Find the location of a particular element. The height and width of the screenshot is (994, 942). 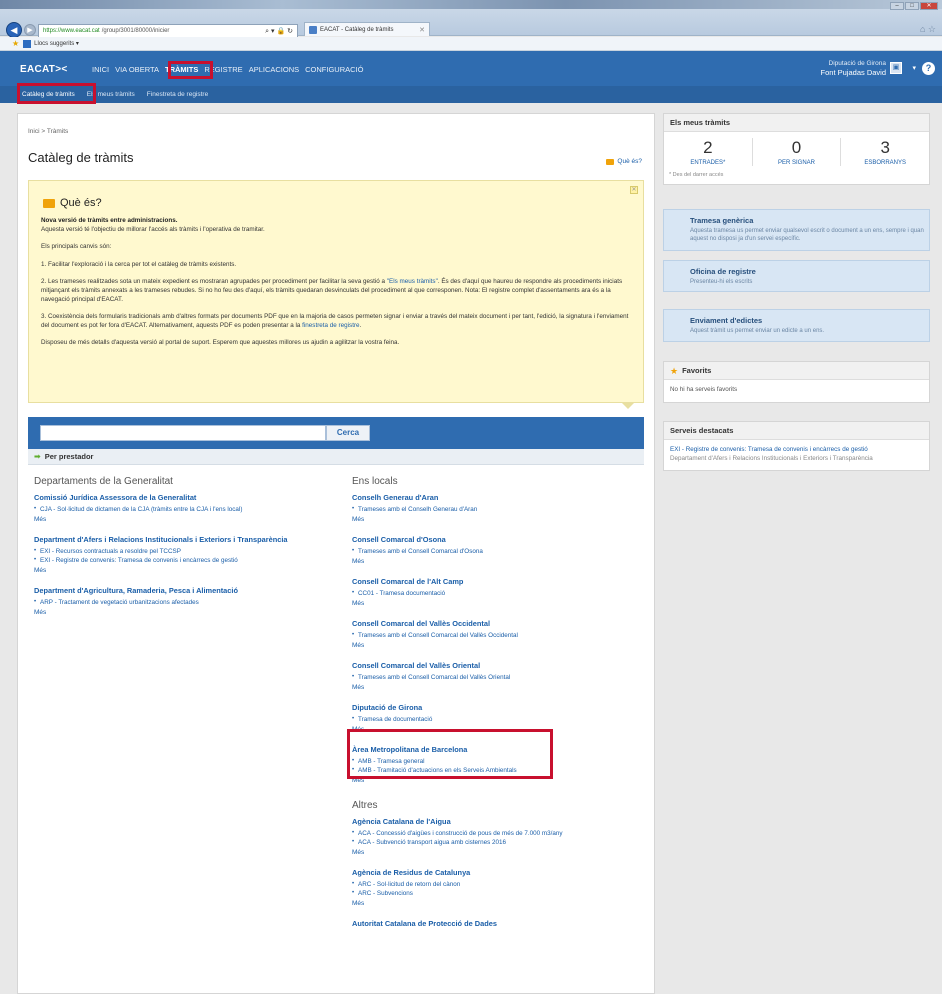

nav-via-oberta: VIA OBERTA is located at coordinates (137, 69).